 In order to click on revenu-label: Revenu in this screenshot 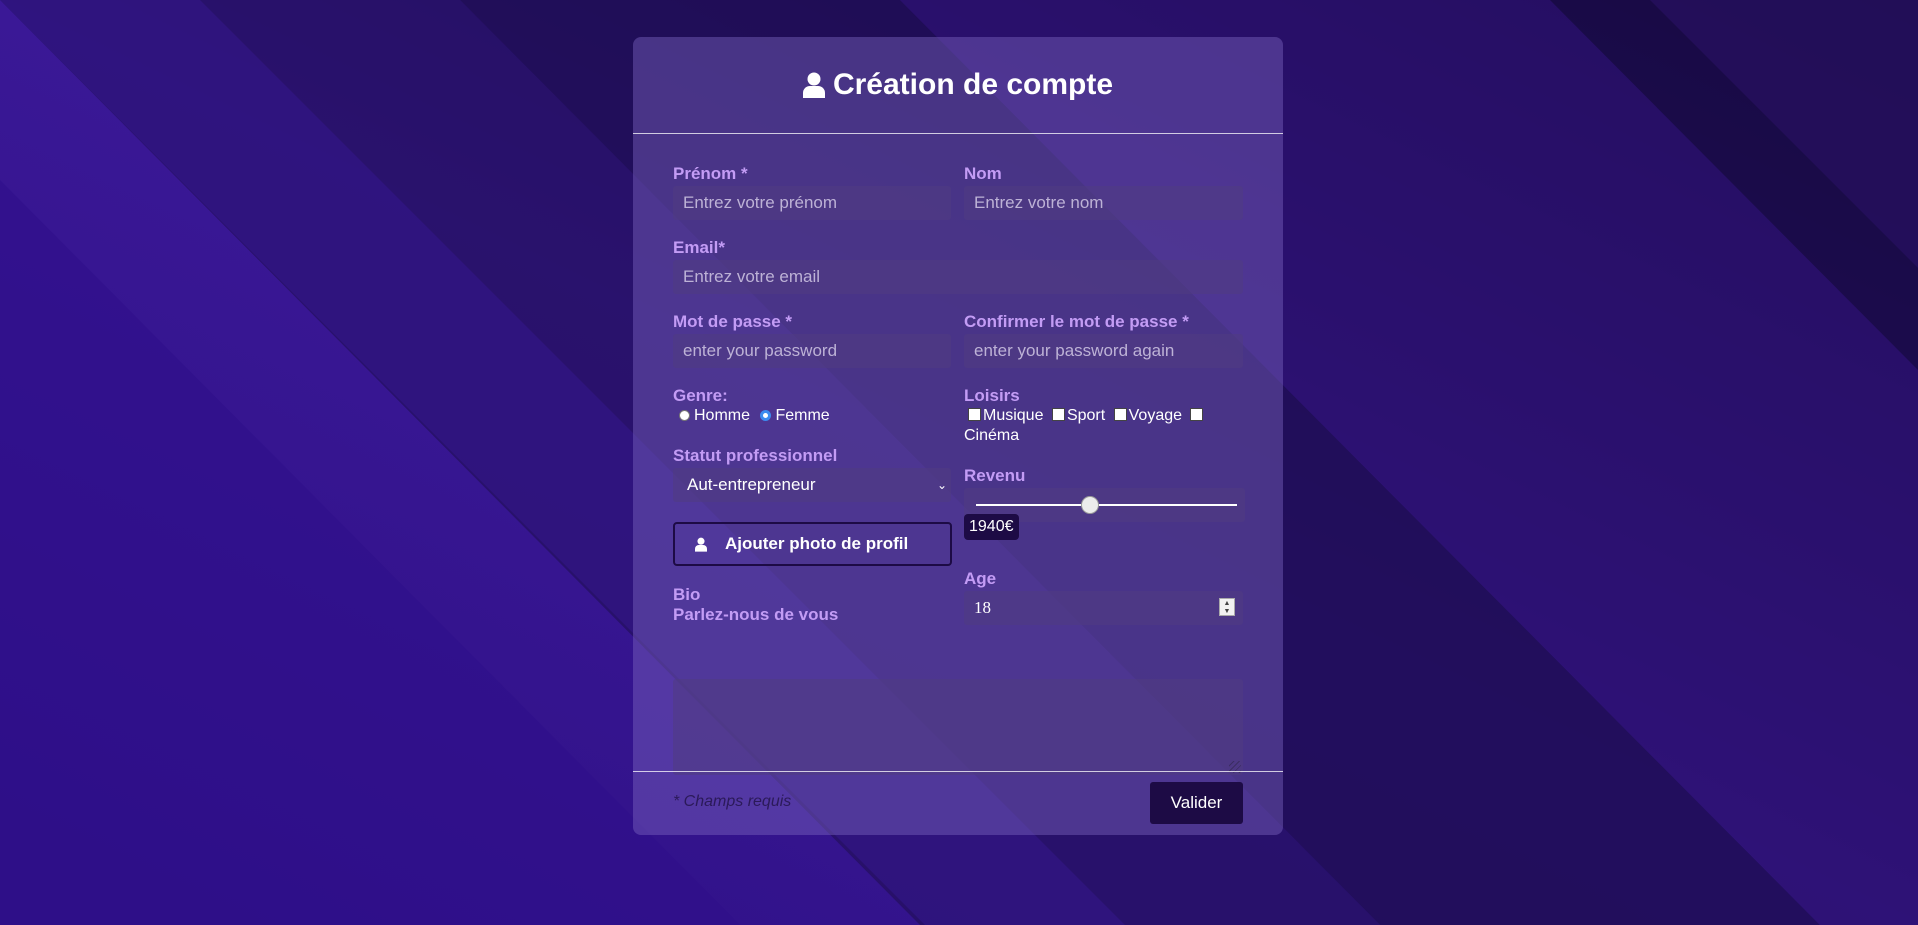, I will do `click(995, 475)`.